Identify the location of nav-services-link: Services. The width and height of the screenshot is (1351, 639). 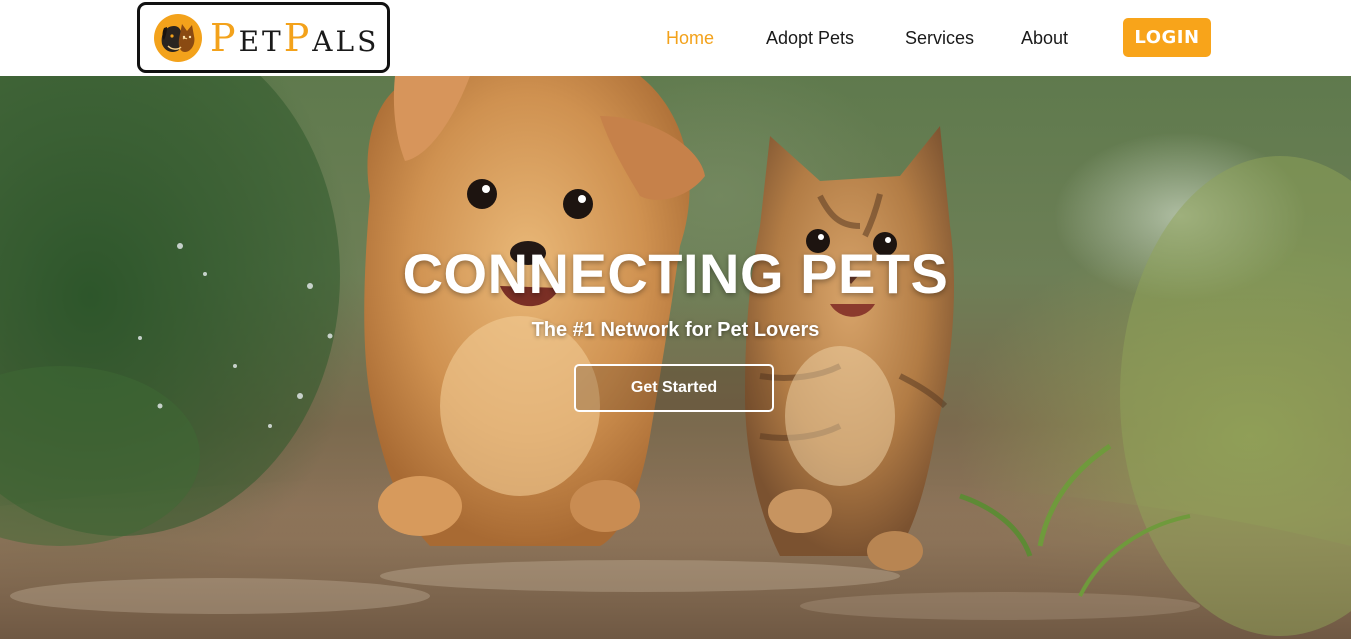
(939, 38).